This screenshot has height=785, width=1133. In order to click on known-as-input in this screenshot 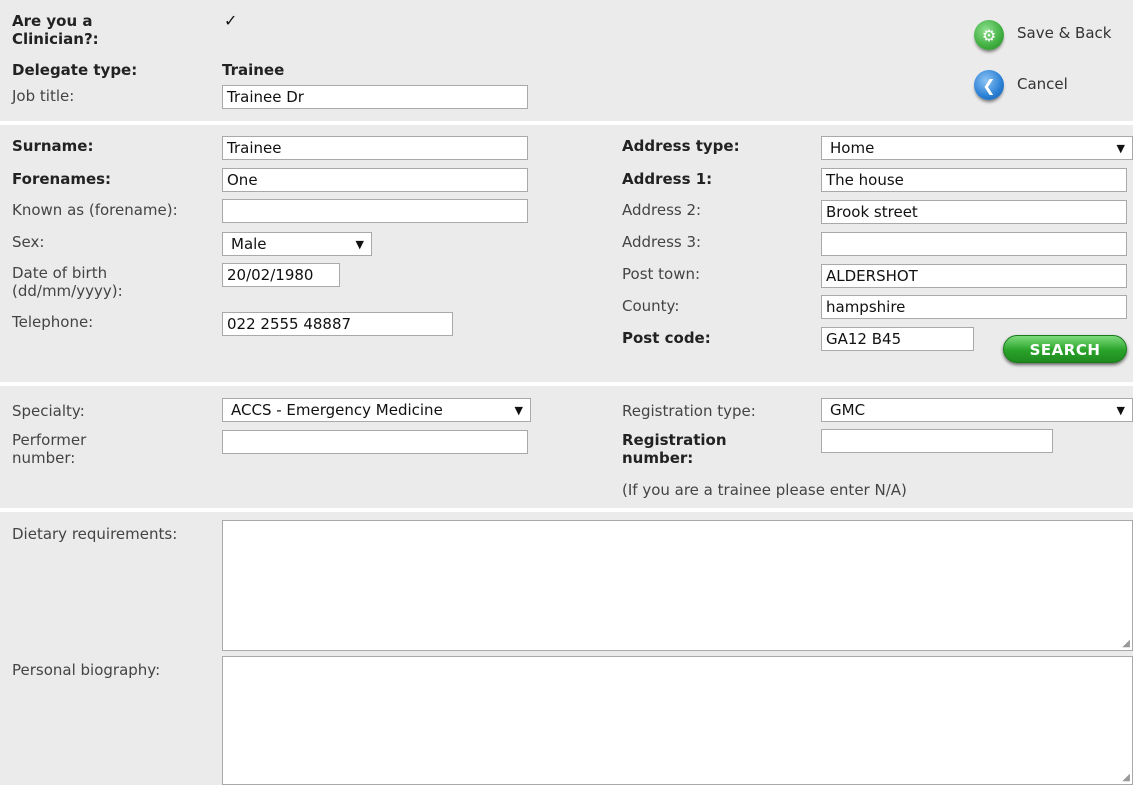, I will do `click(375, 211)`.